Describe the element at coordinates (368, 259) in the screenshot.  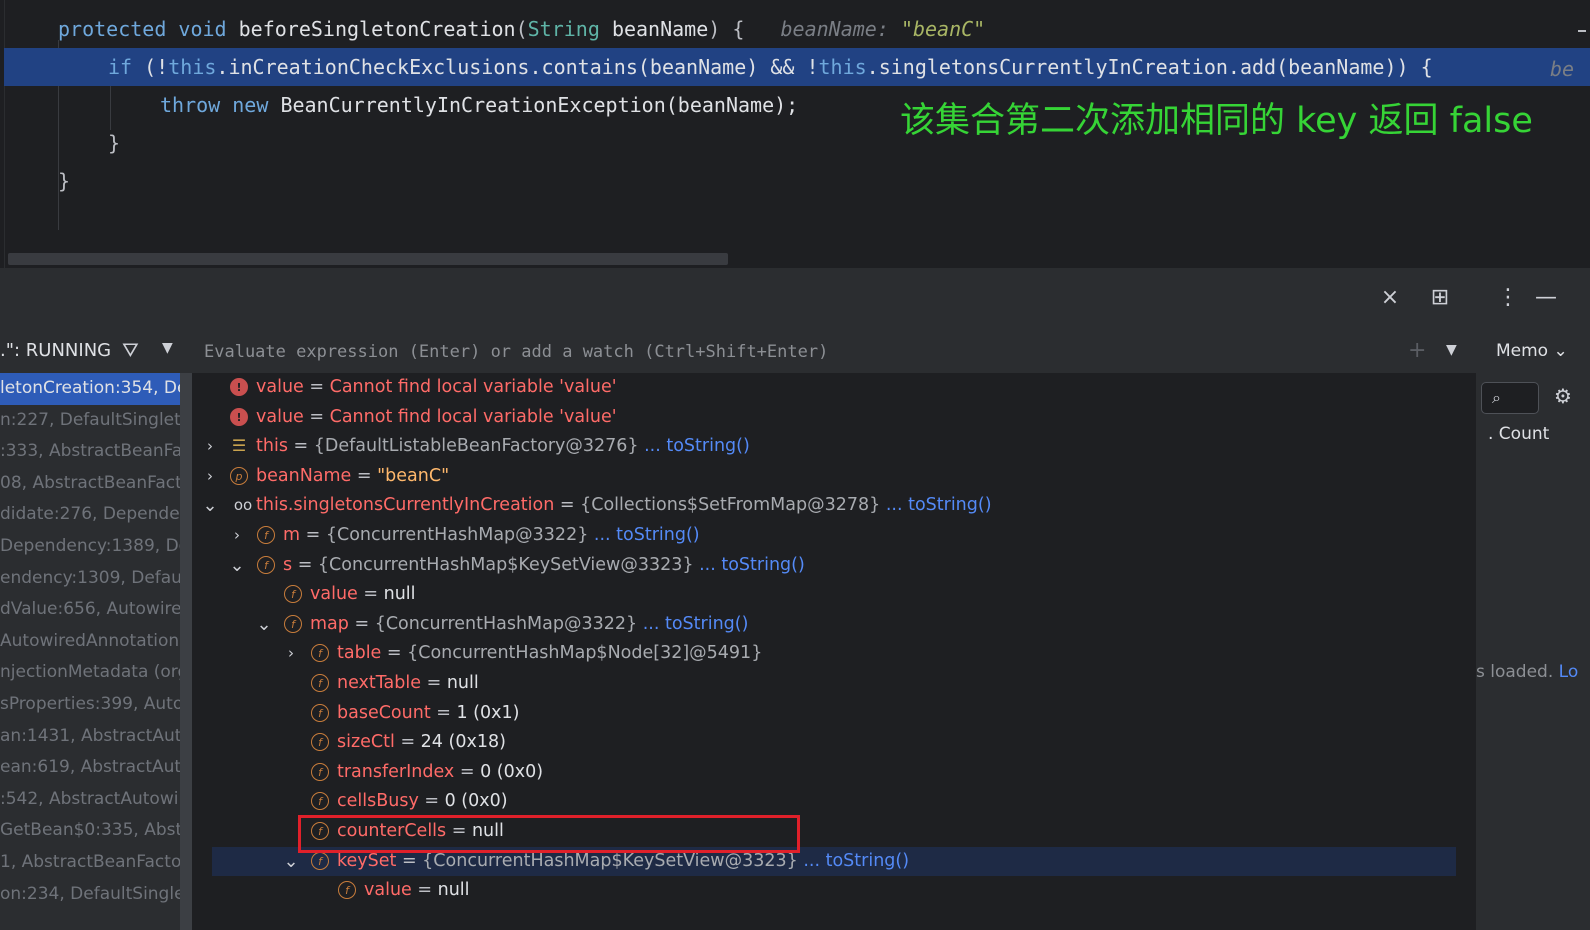
I see `editor-hscroll-thumb` at that location.